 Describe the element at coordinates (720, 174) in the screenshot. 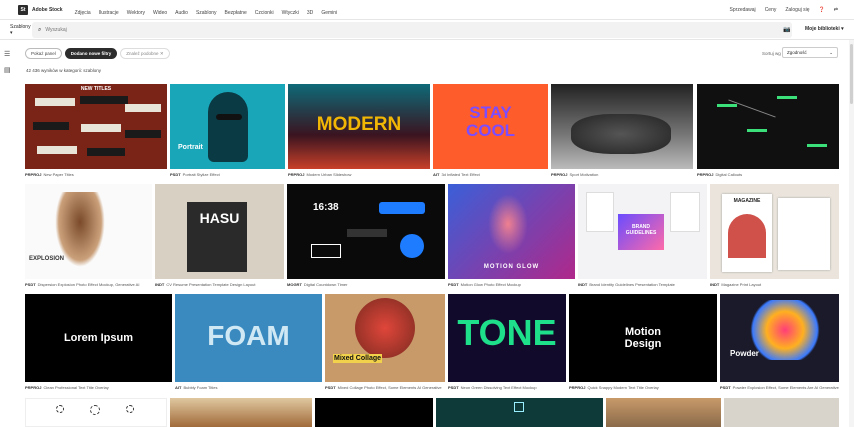

I see `tile-caption: PRPROJ Digital Callouts` at that location.